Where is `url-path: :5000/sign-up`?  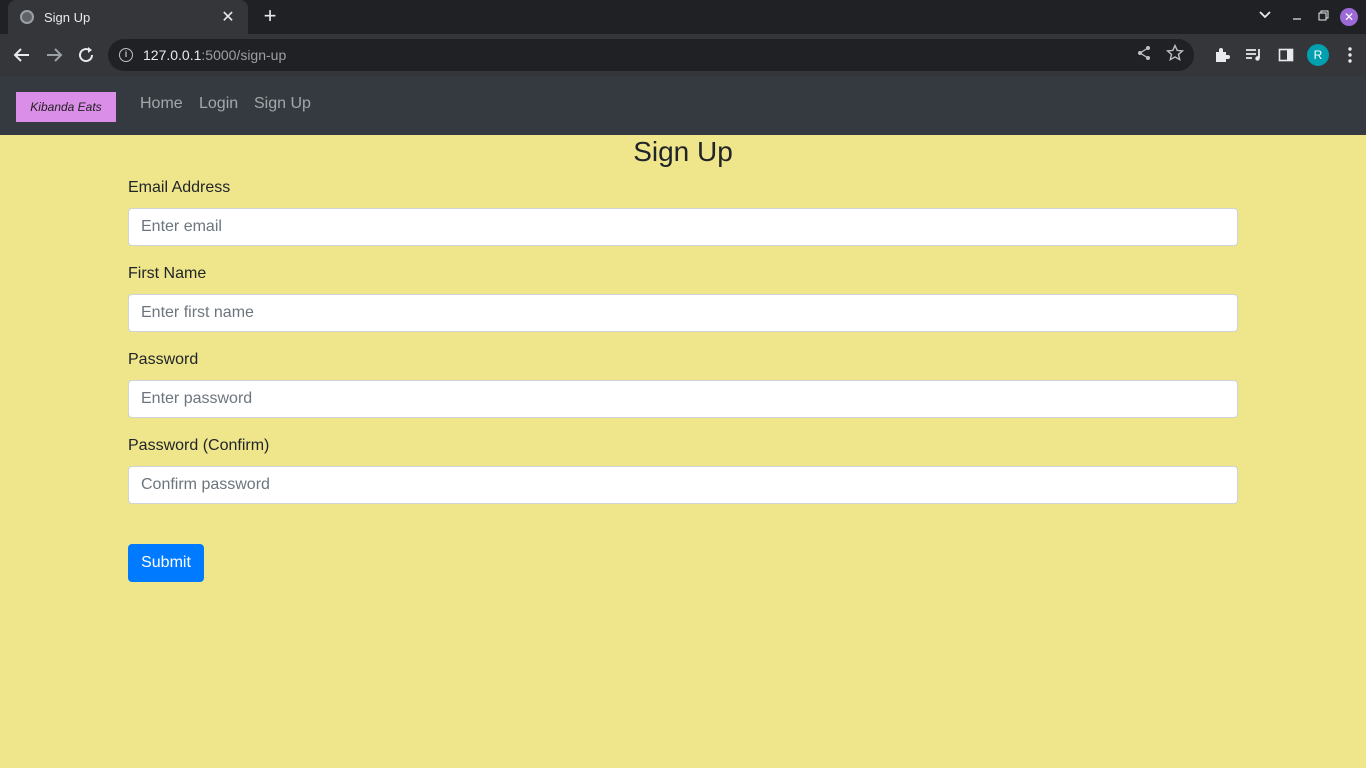
url-path: :5000/sign-up is located at coordinates (244, 55).